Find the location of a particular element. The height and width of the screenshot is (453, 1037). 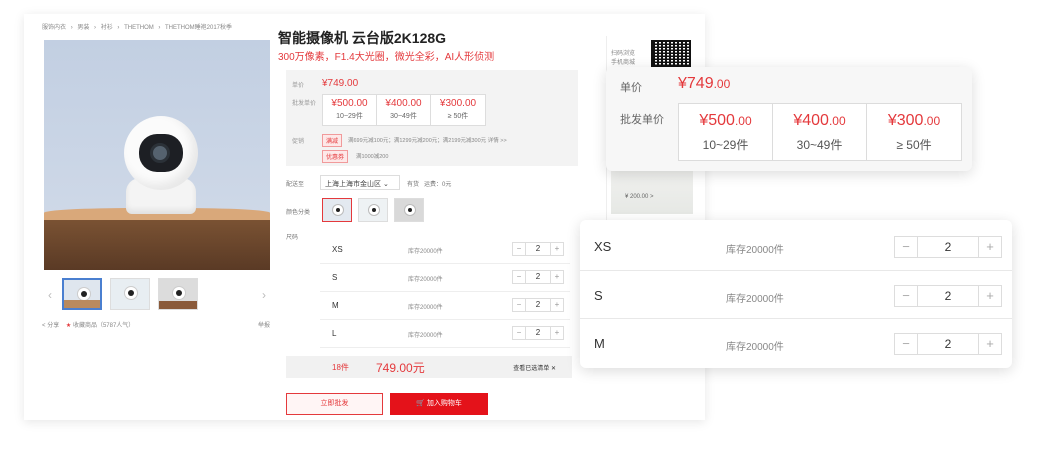

breadcrumb-current: THETHOM睡袍2017秋季 is located at coordinates (198, 28).